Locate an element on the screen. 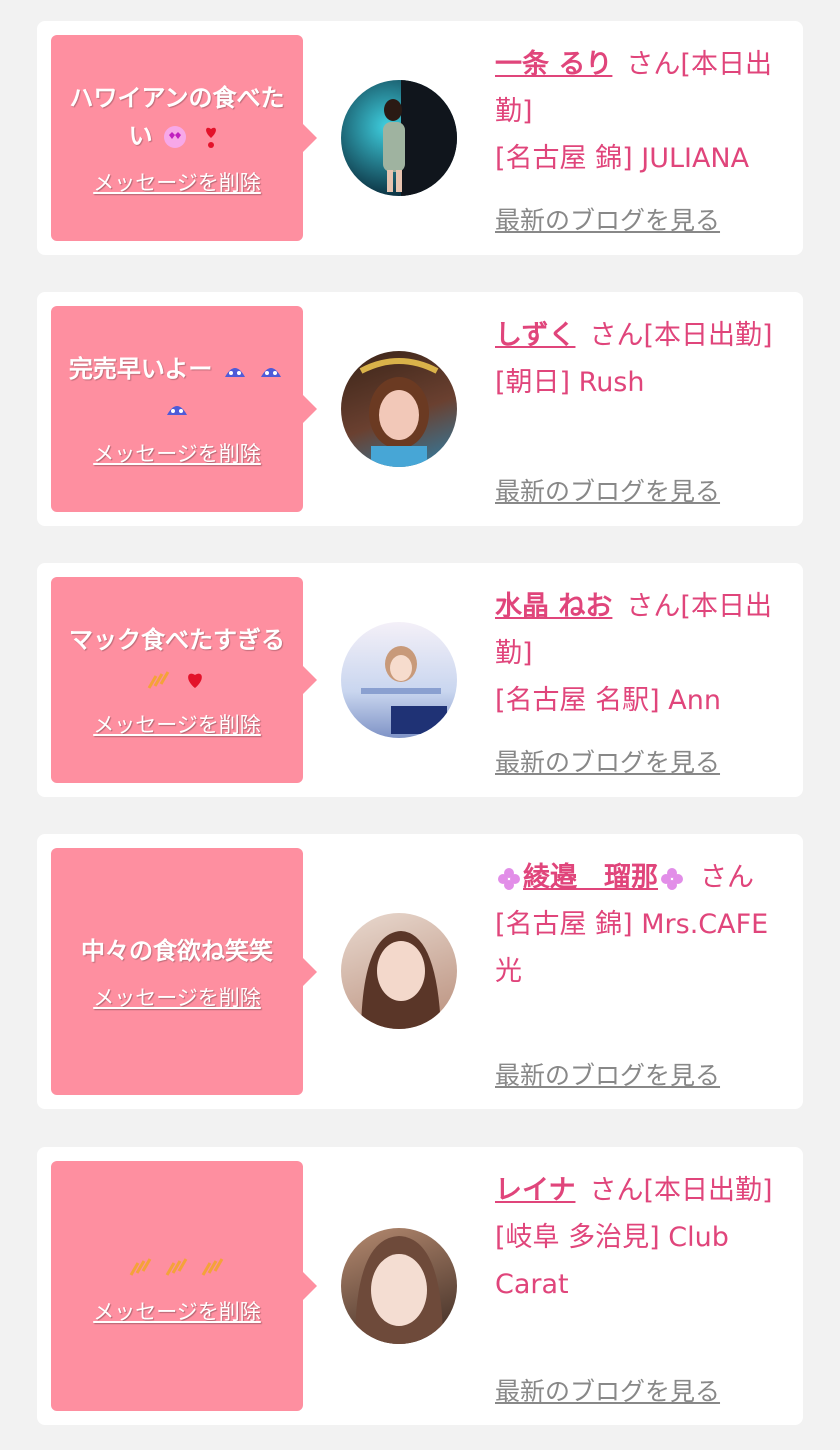  message-body: 完売早いよー is located at coordinates (140, 369).